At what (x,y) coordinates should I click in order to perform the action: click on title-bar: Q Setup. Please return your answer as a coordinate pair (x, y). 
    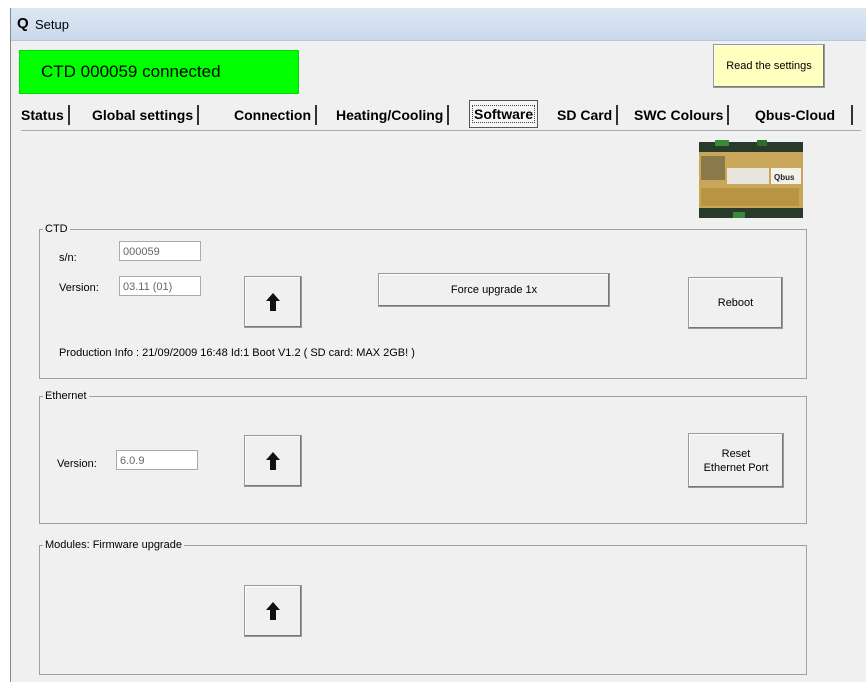
    Looking at the image, I should click on (438, 24).